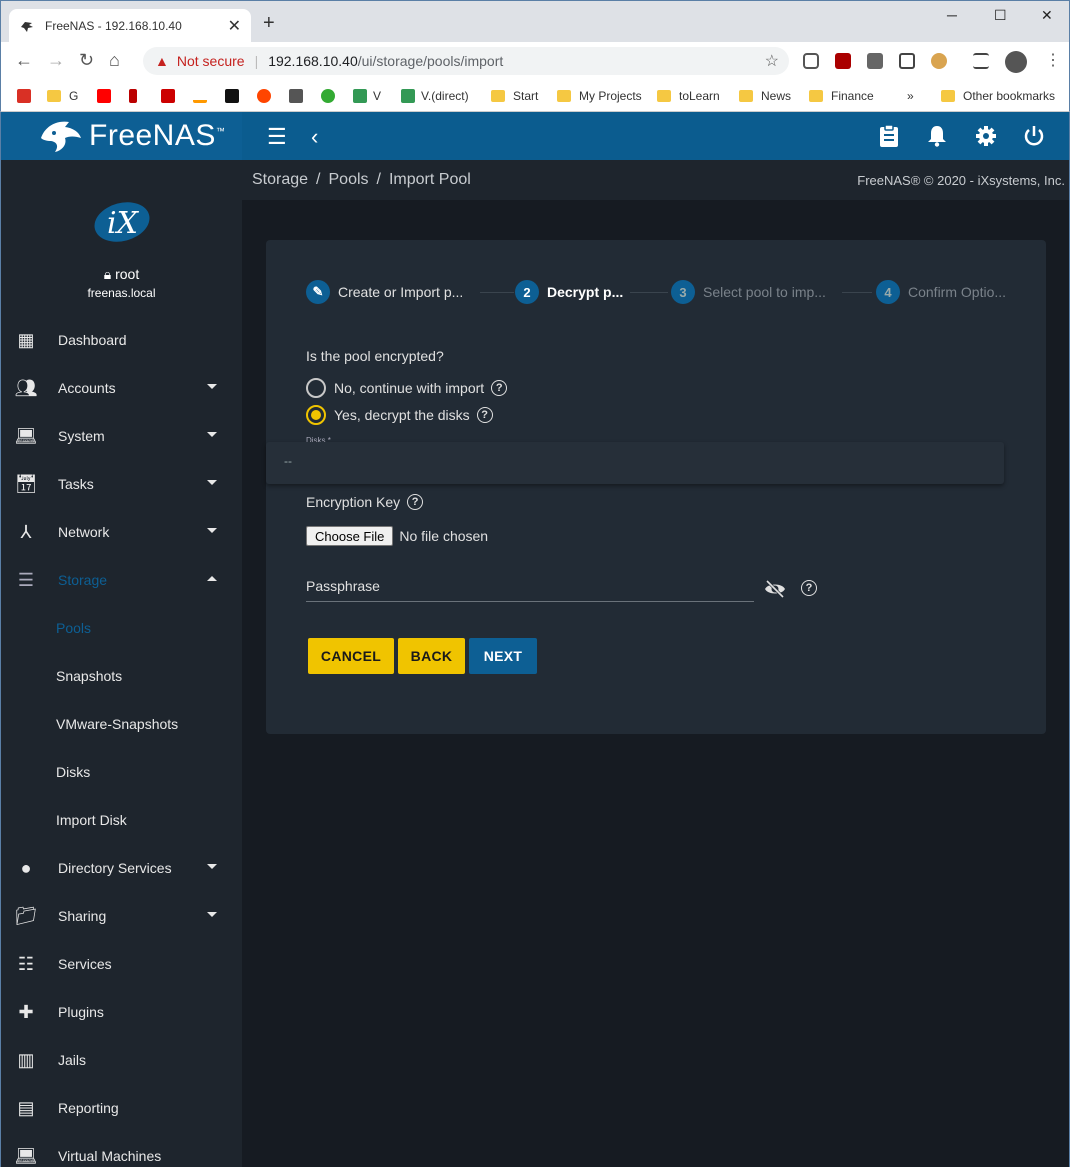 Image resolution: width=1070 pixels, height=1167 pixels. What do you see at coordinates (765, 96) in the screenshot?
I see `bookmark-news: News` at bounding box center [765, 96].